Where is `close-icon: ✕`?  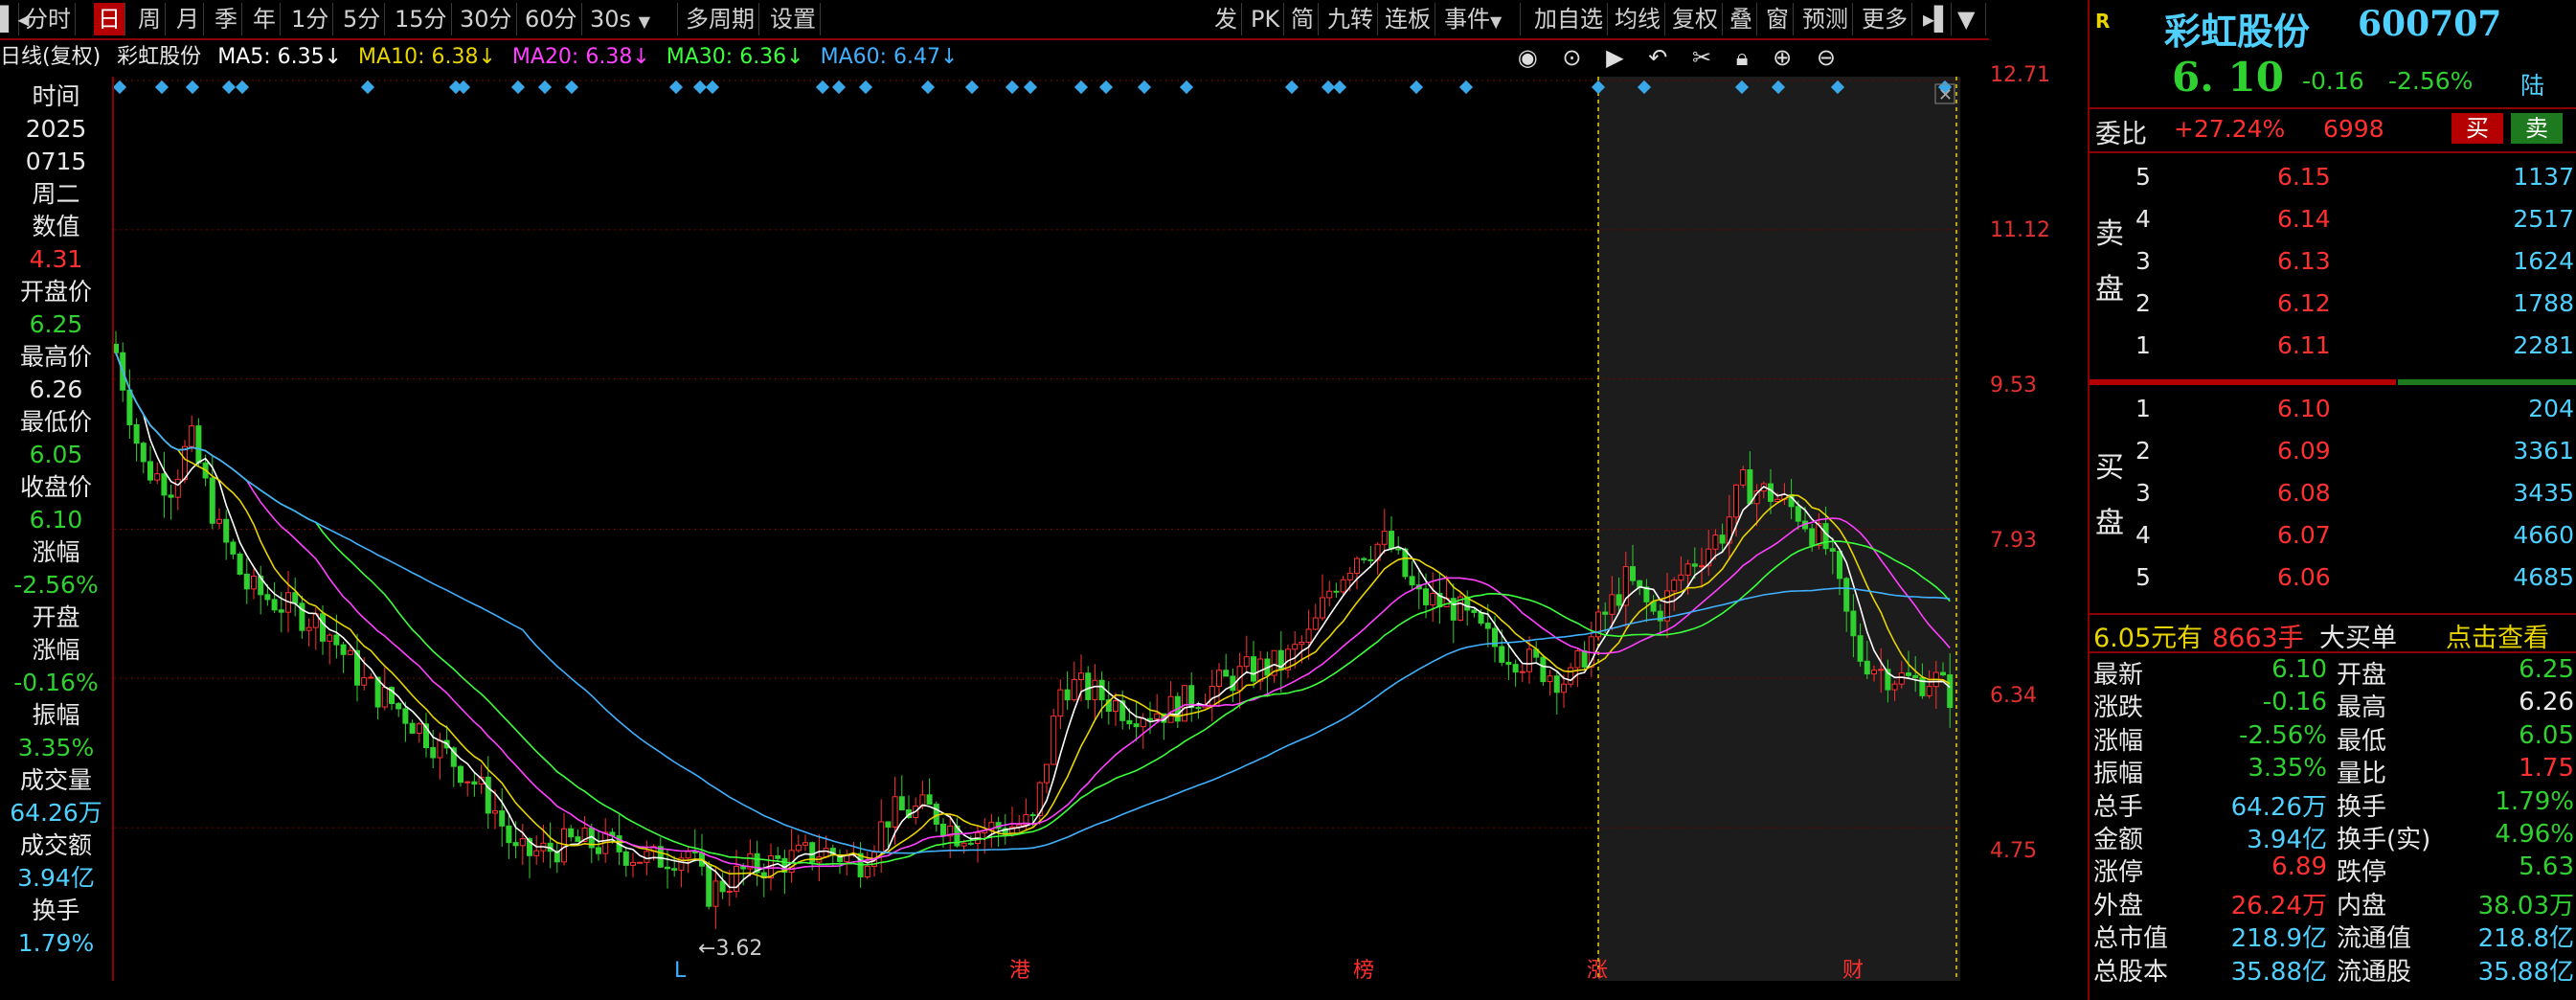
close-icon: ✕ is located at coordinates (1945, 95).